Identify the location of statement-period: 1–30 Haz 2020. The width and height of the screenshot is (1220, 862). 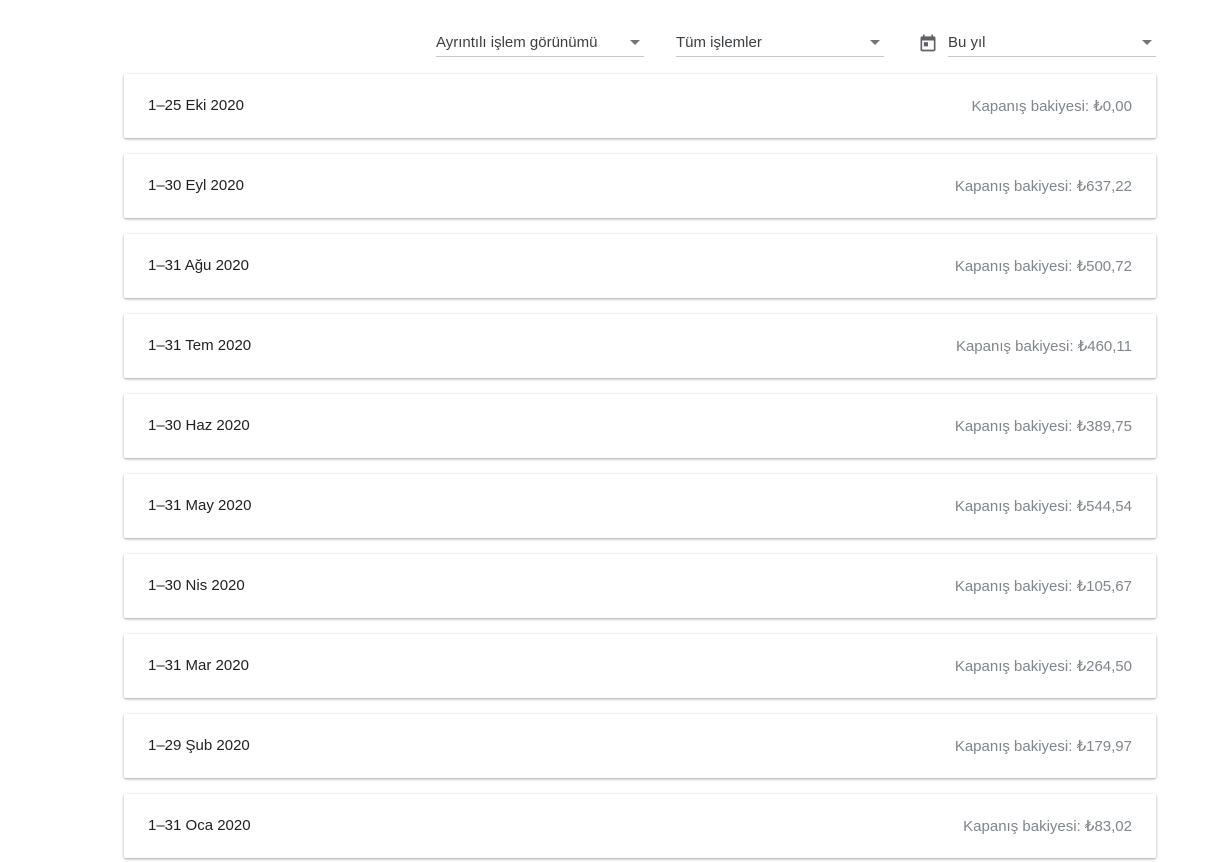
(199, 425).